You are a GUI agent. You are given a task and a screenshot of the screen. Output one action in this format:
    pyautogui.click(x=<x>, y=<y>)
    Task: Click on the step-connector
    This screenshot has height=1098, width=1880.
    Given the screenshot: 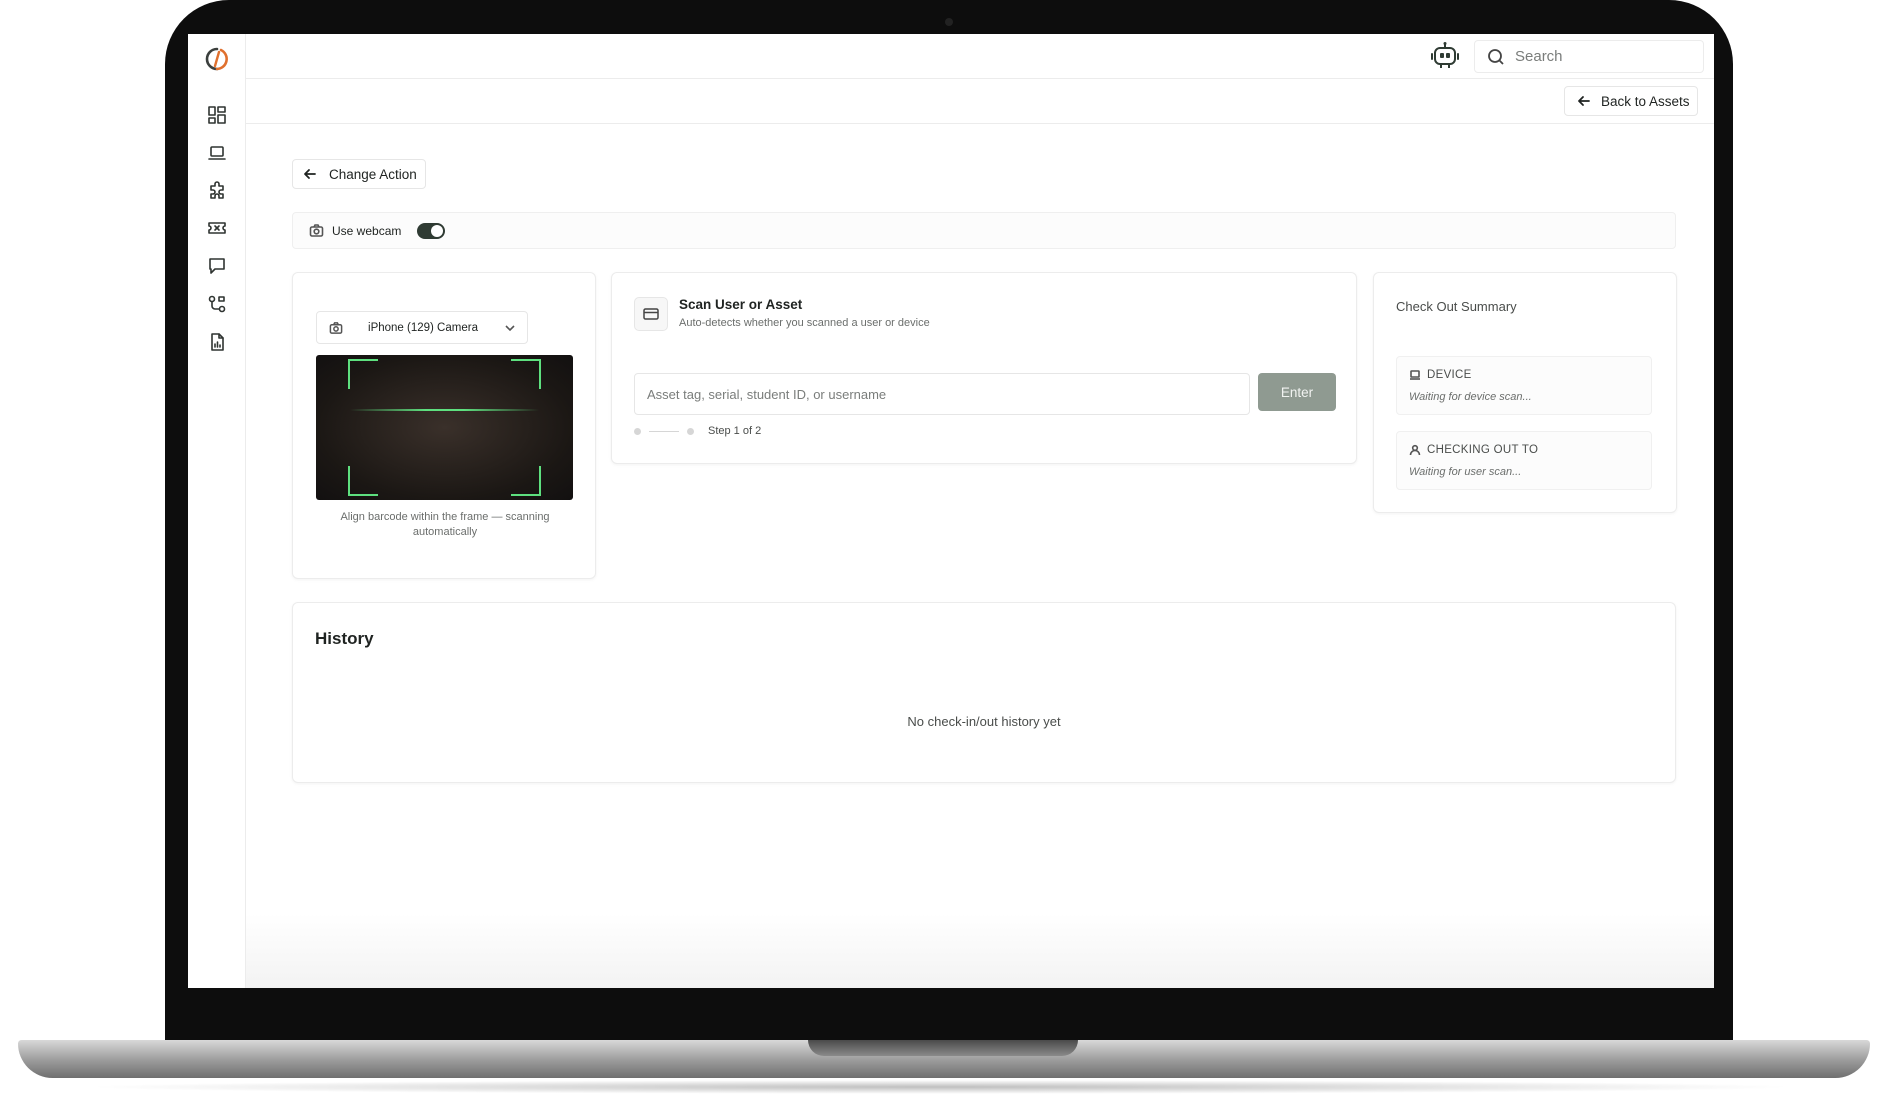 What is the action you would take?
    pyautogui.click(x=664, y=431)
    